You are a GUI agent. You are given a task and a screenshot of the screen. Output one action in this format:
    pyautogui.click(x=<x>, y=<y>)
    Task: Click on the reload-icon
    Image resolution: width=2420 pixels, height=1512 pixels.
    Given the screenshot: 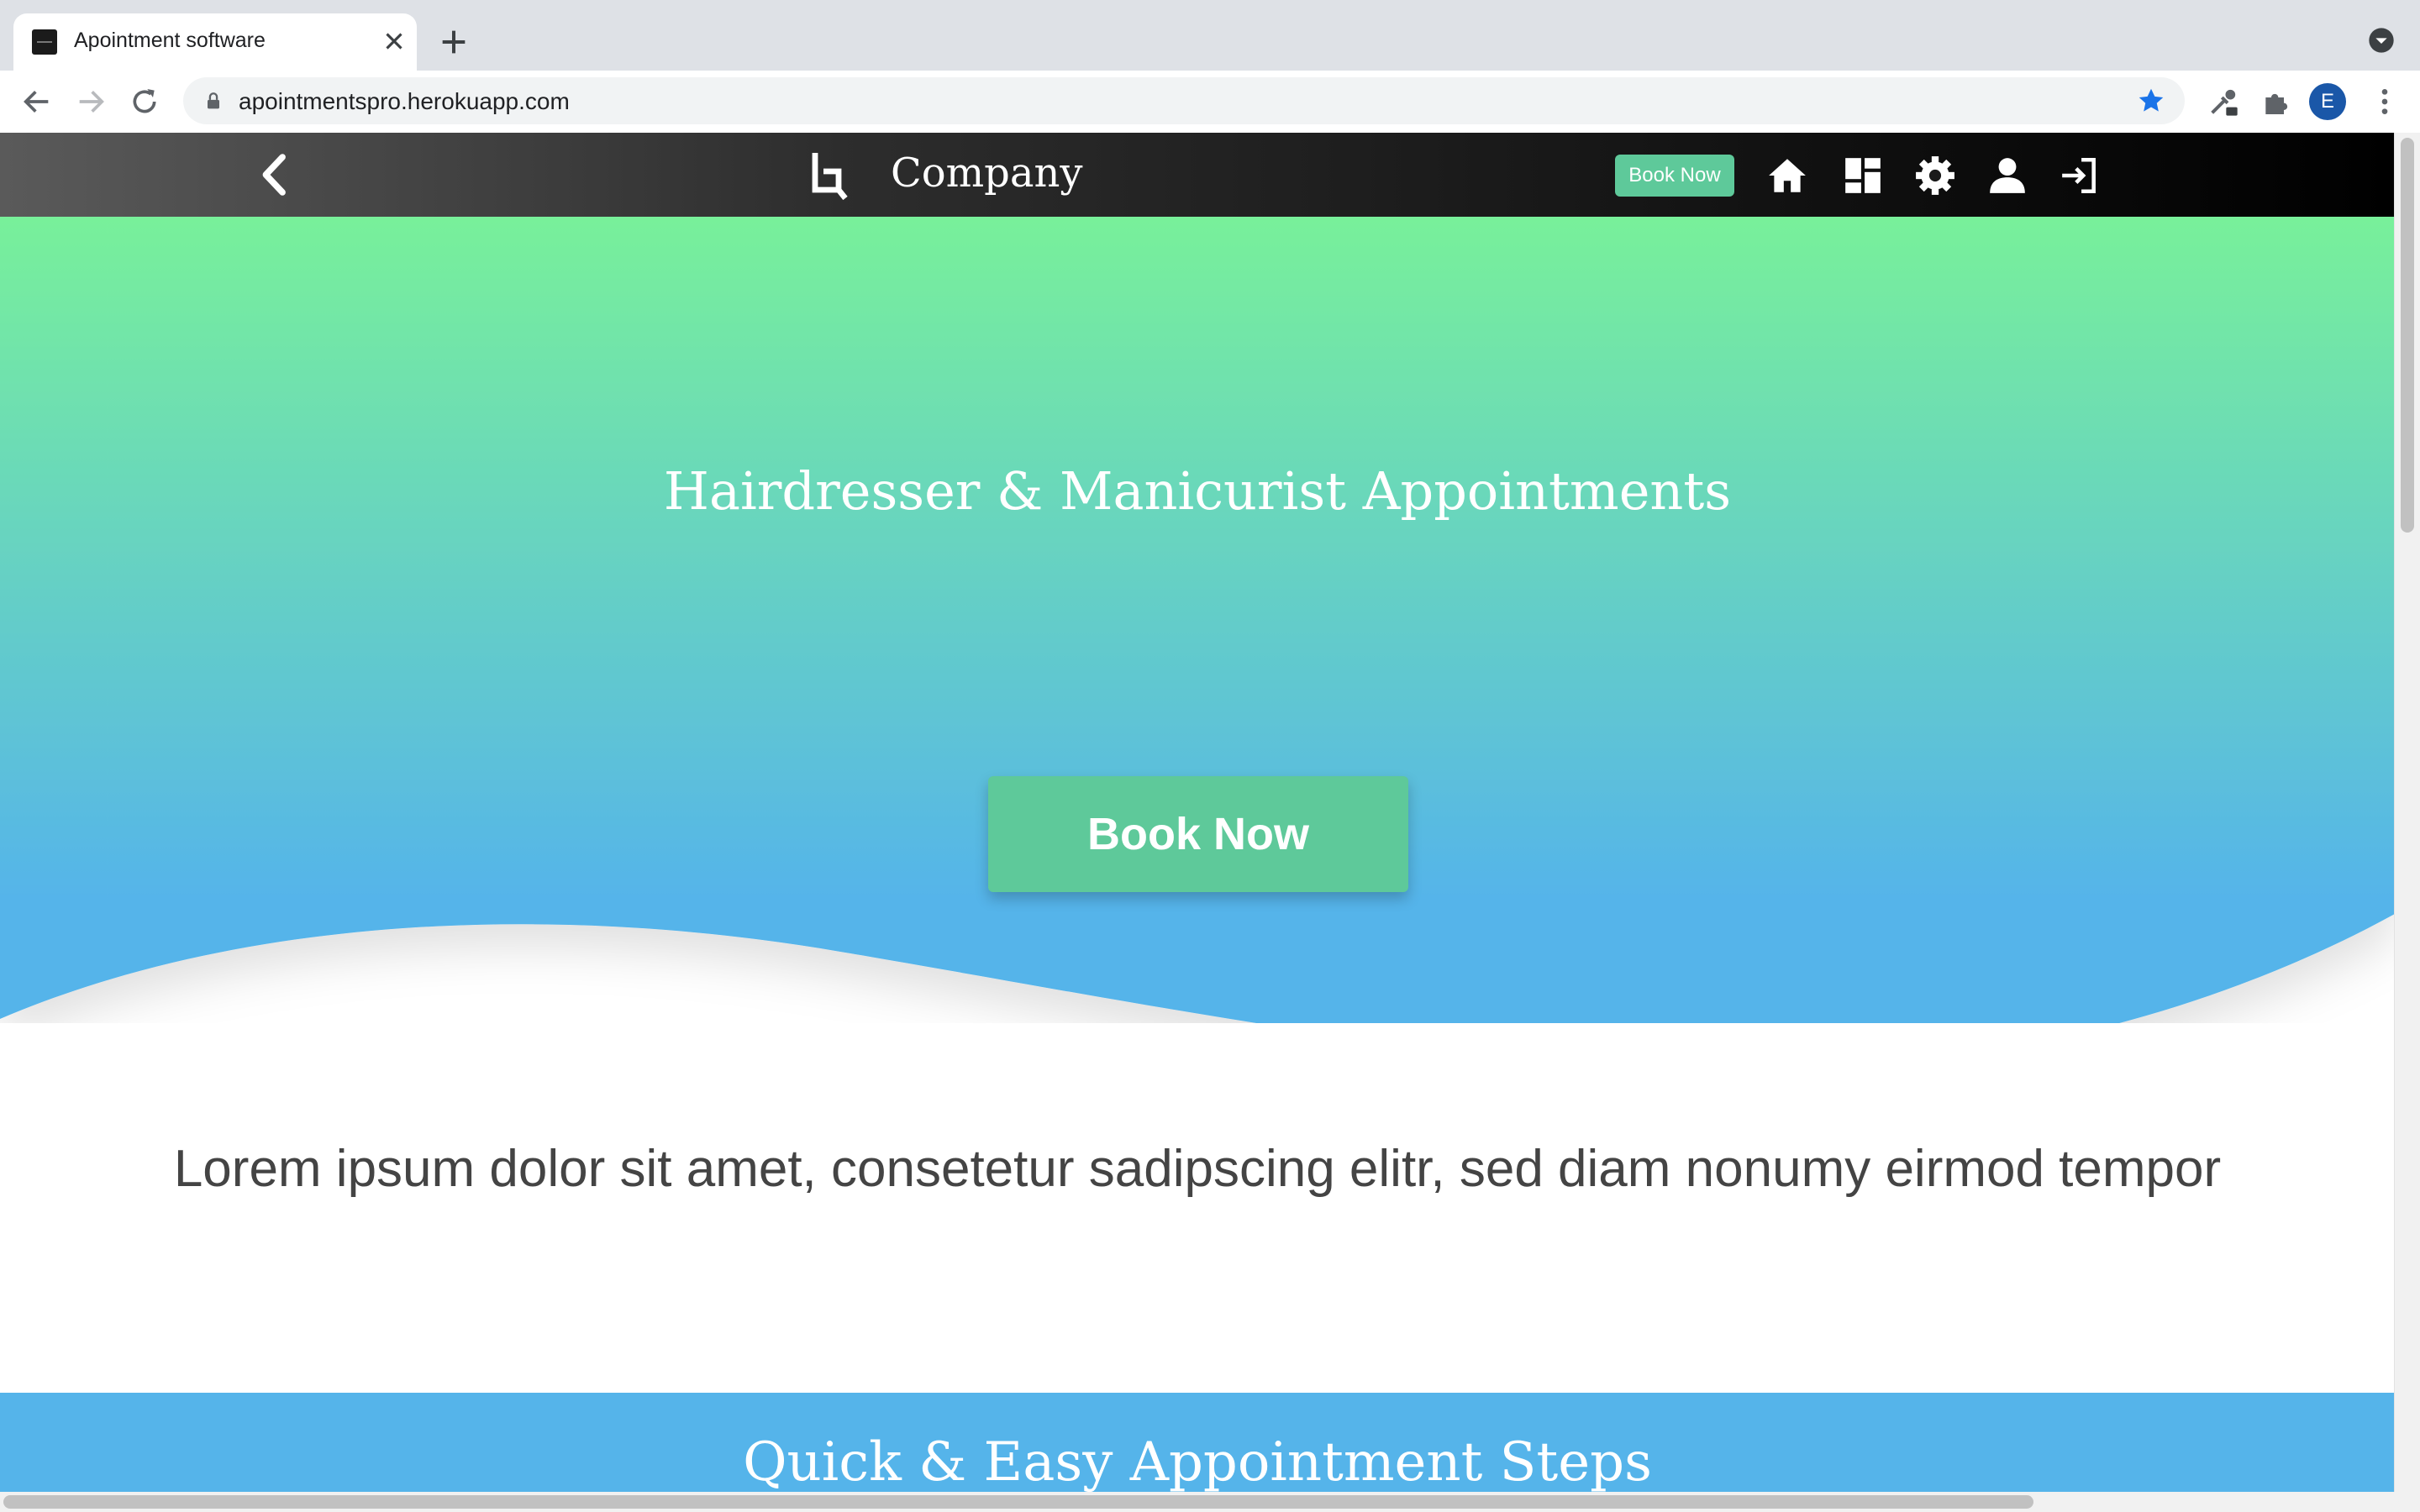 What is the action you would take?
    pyautogui.click(x=144, y=101)
    